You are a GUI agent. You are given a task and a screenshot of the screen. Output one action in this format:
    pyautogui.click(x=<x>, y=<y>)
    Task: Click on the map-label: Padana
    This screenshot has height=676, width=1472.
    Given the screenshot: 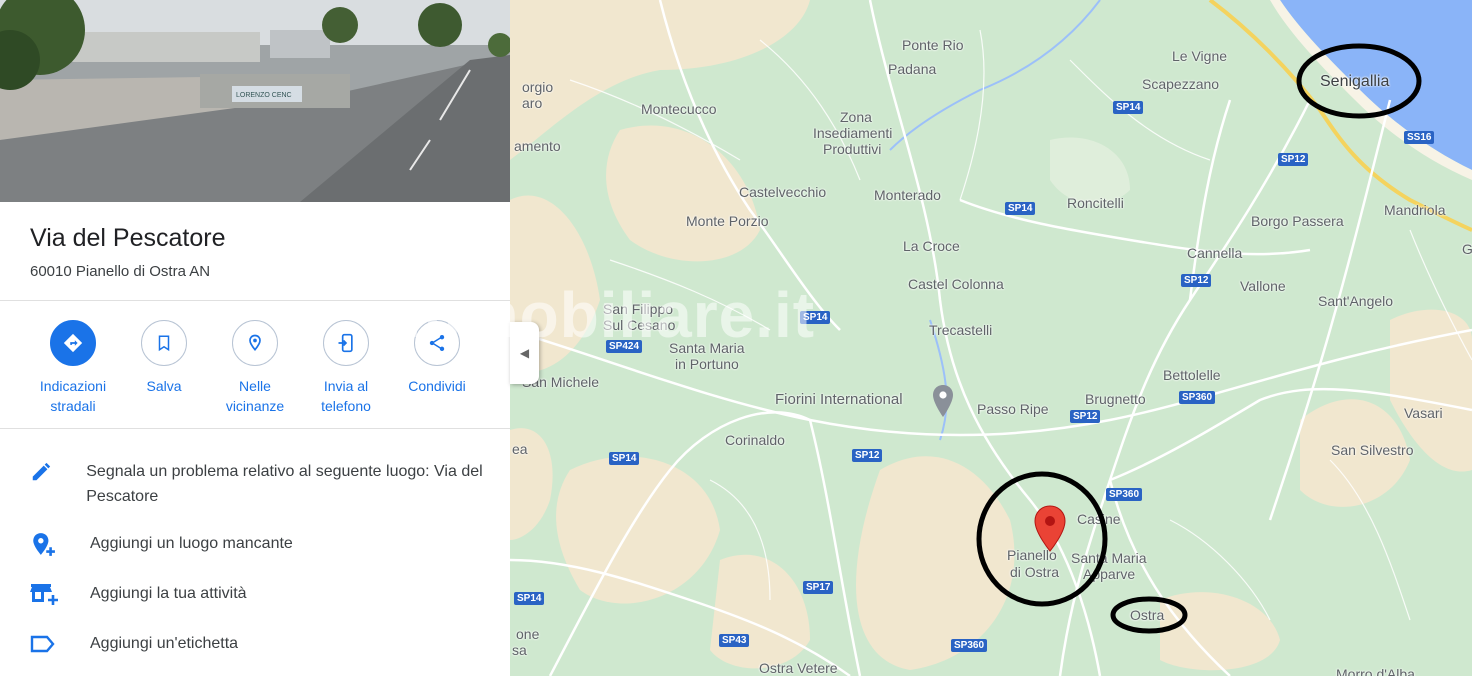 What is the action you would take?
    pyautogui.click(x=912, y=69)
    